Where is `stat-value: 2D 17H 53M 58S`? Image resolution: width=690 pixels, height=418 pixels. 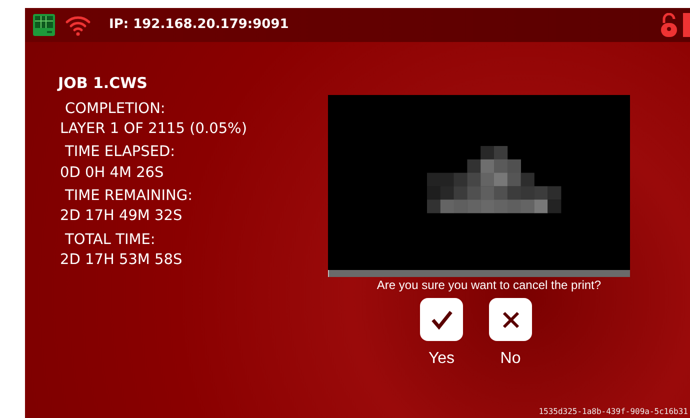
stat-value: 2D 17H 53M 58S is located at coordinates (122, 261).